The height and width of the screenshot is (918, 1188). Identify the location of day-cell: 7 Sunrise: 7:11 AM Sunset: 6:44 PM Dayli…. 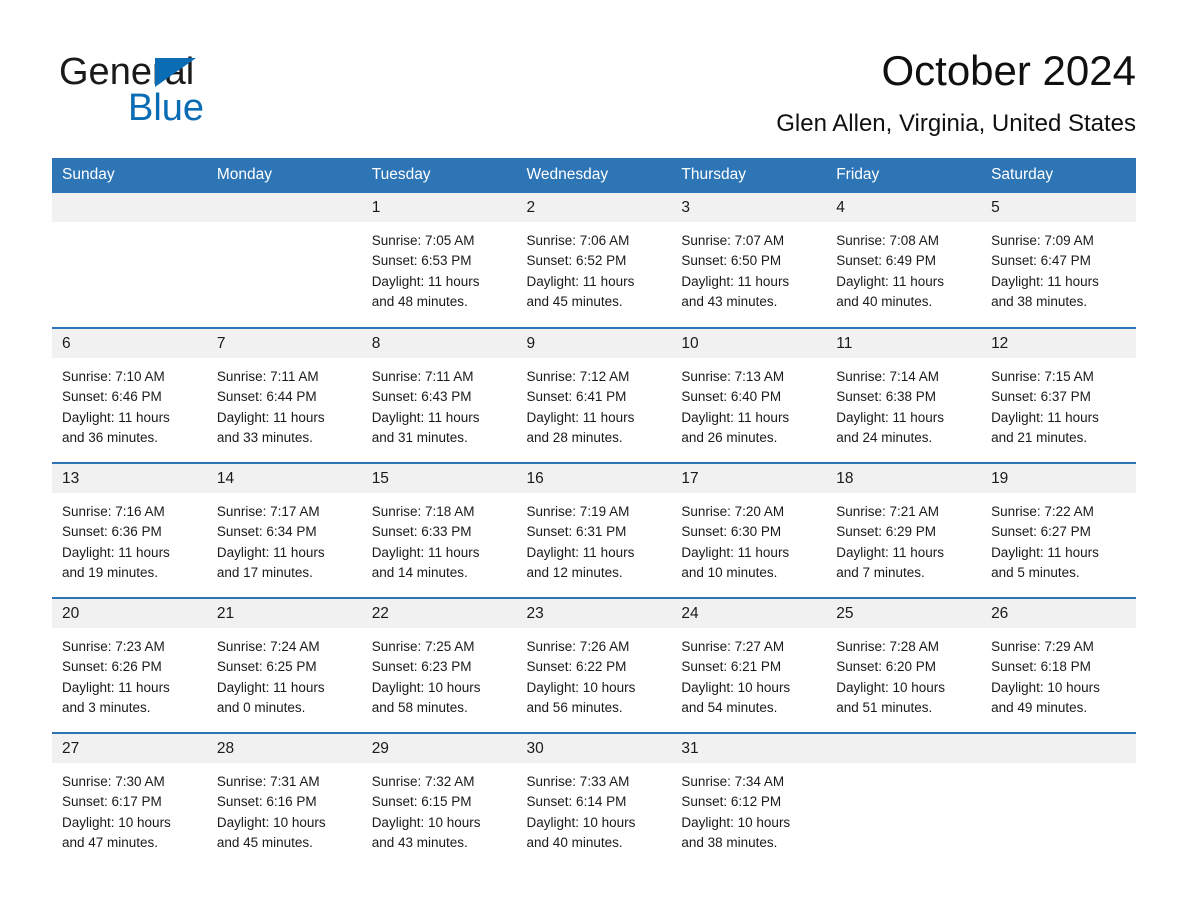
(284, 395).